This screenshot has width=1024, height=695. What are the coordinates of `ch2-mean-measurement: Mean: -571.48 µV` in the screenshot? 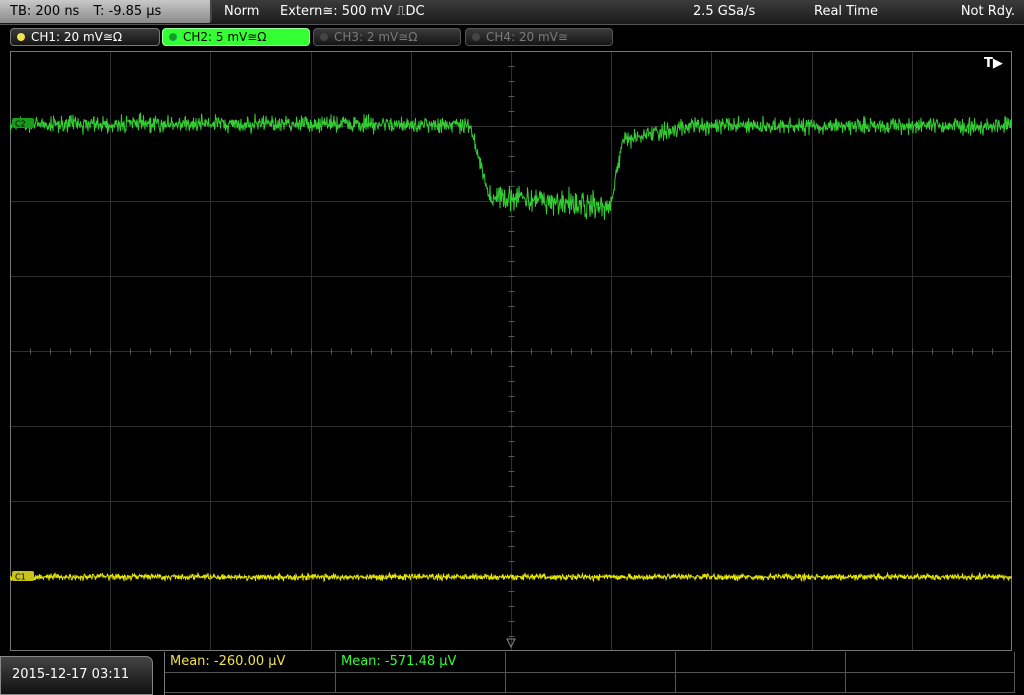 It's located at (421, 662).